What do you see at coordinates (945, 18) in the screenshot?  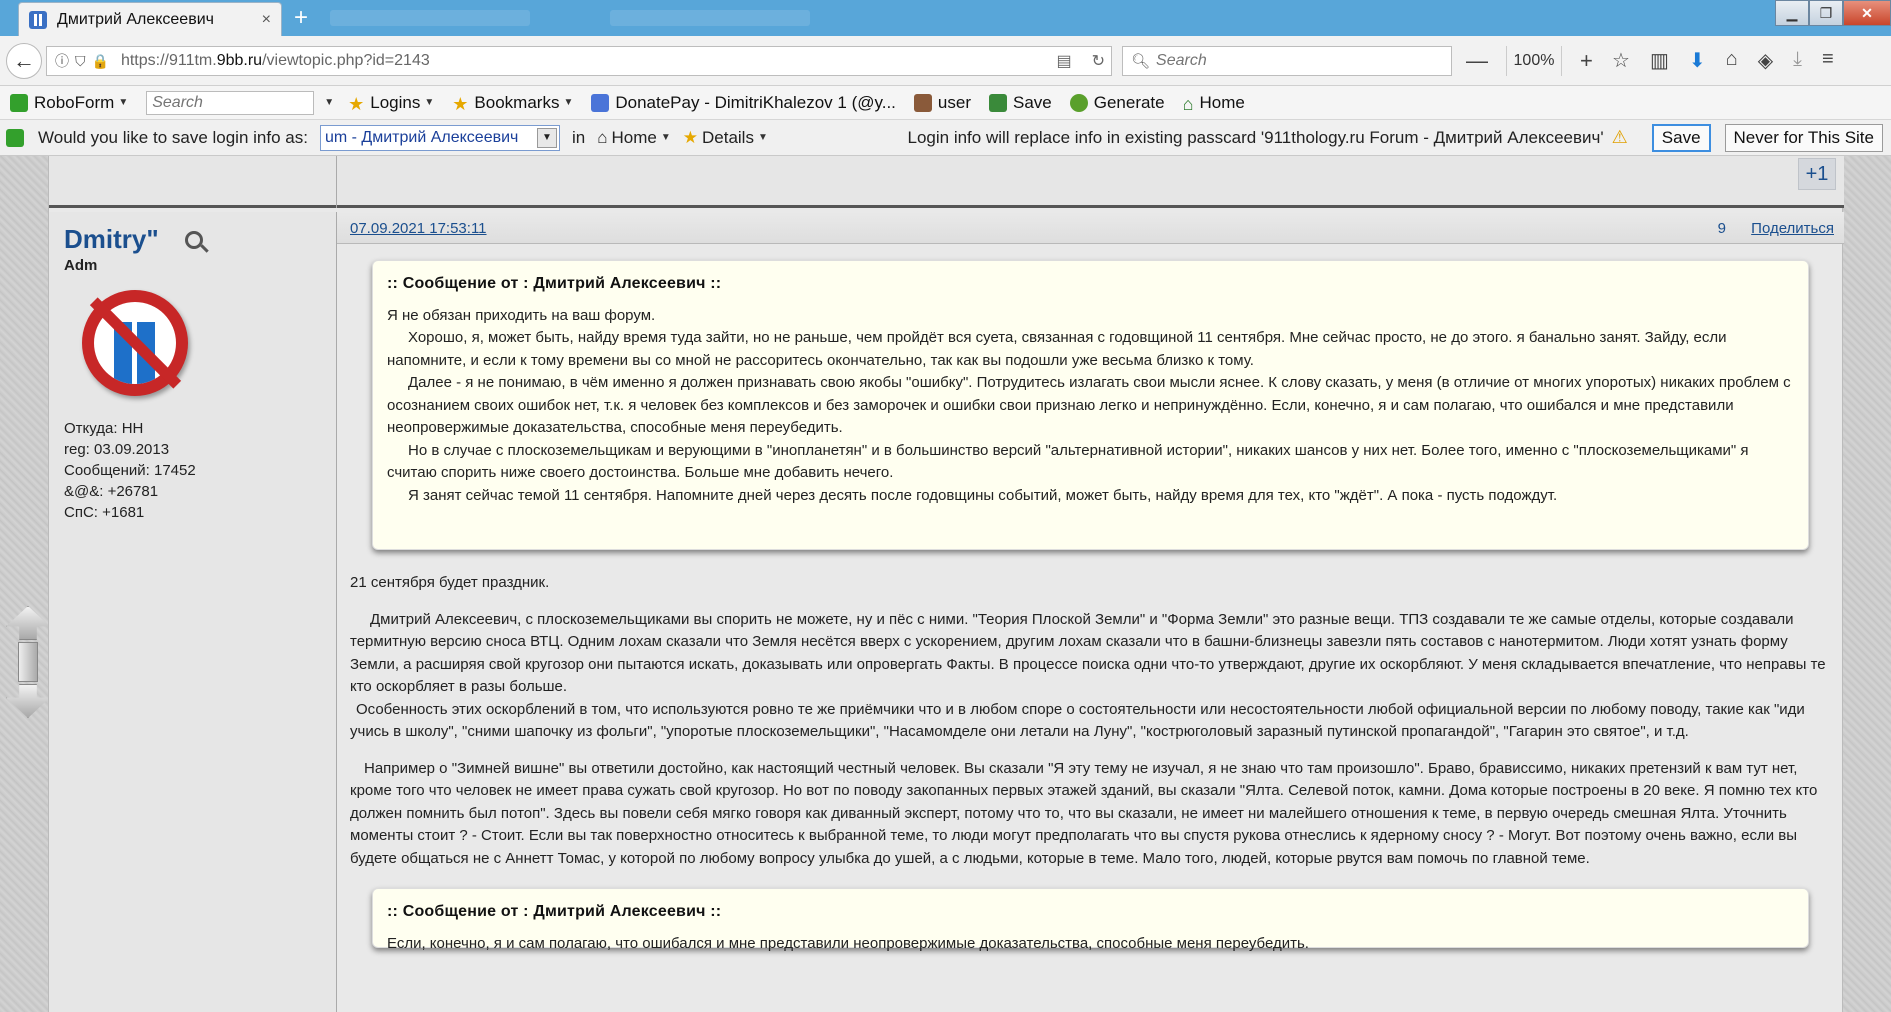 I see `tab-bar: Дмитрий Алексеевич × + ▁ ❐ ✕` at bounding box center [945, 18].